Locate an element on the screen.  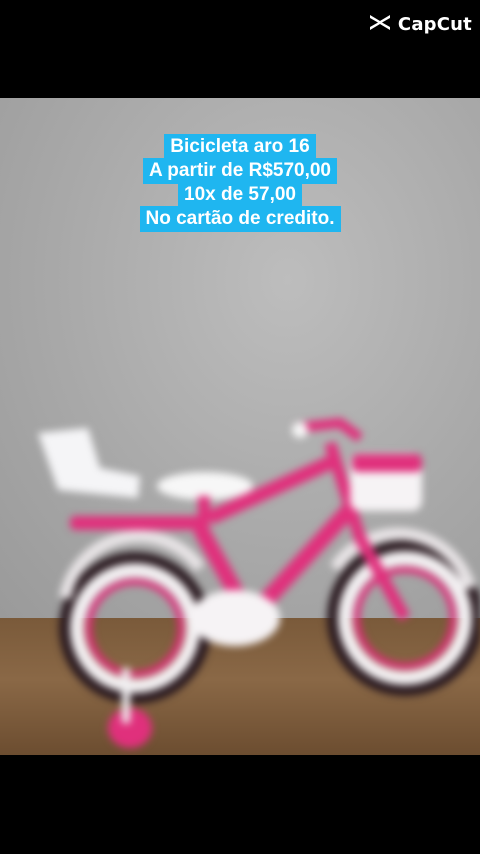
bottom-letterbox is located at coordinates (240, 804).